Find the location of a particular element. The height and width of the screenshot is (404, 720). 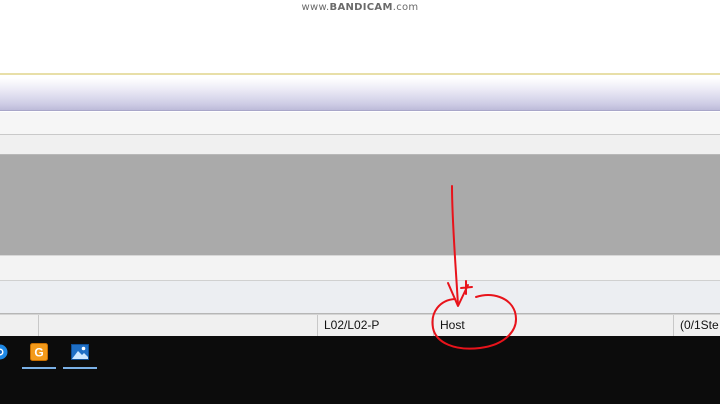

photos-icon is located at coordinates (80, 352).